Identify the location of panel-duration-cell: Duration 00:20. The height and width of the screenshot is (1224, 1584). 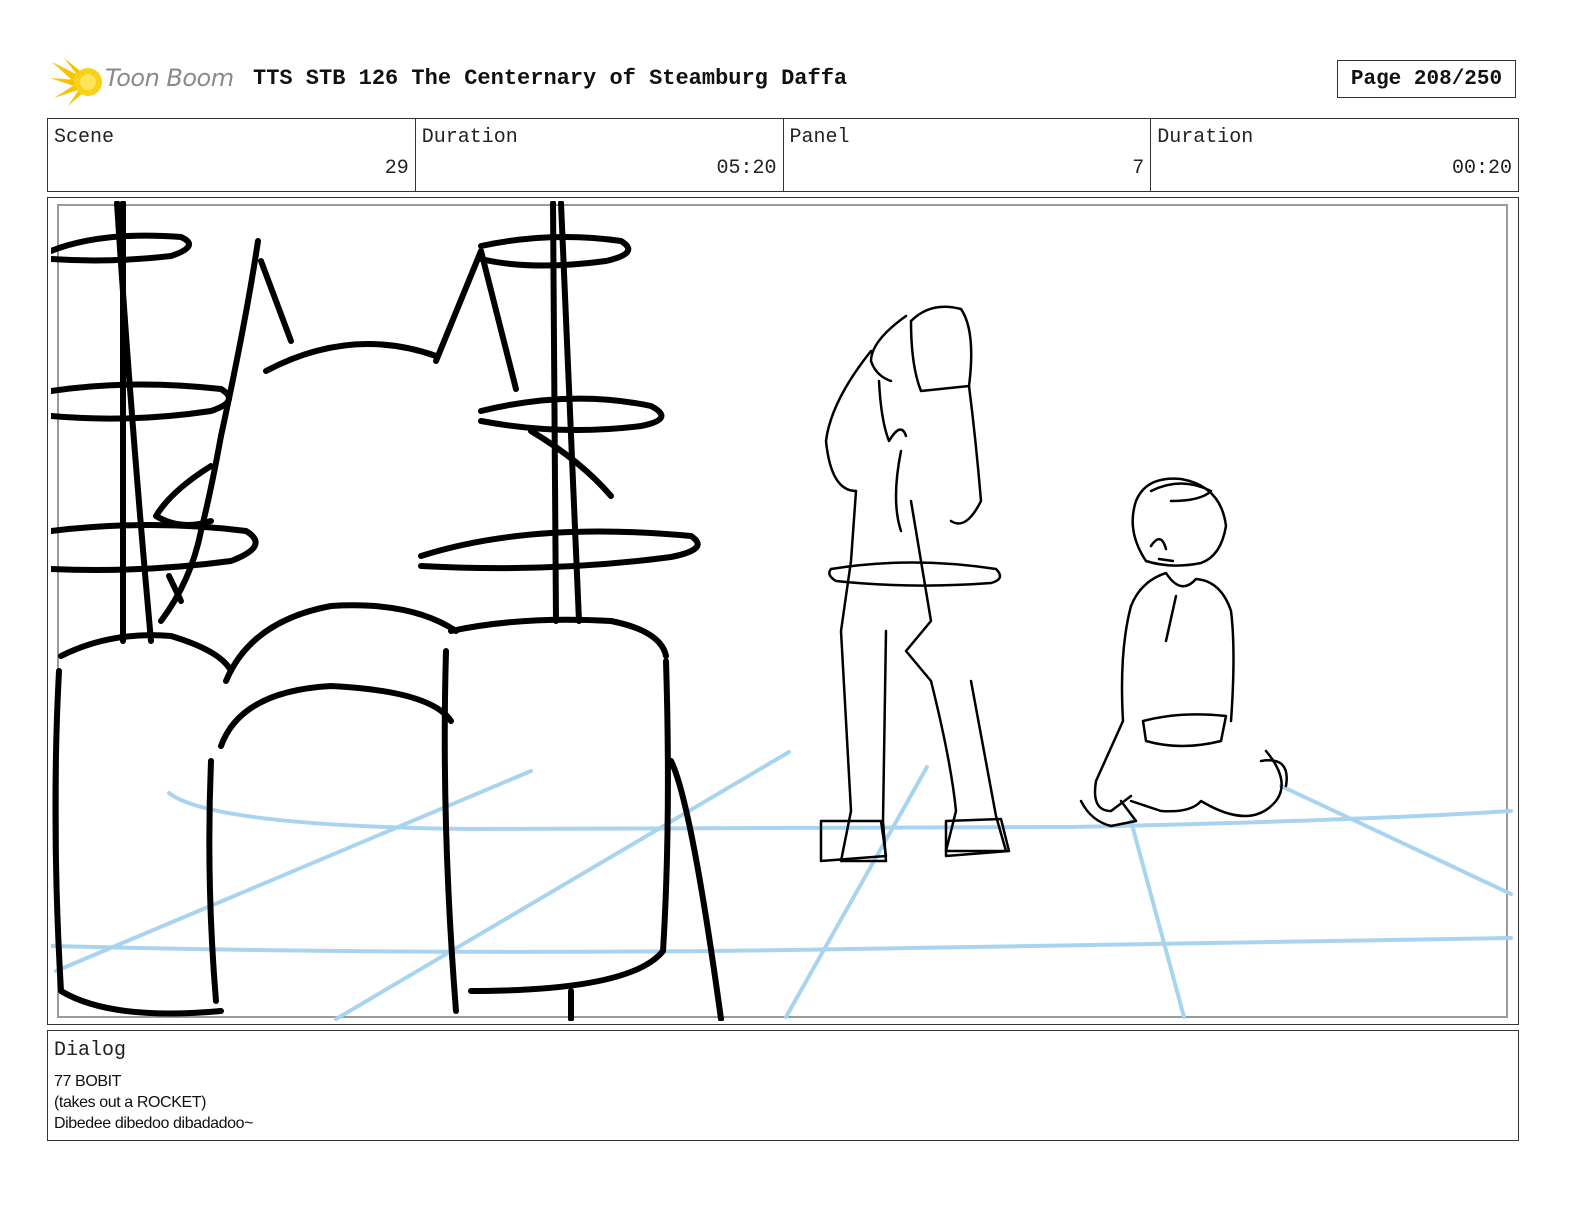
(1334, 155).